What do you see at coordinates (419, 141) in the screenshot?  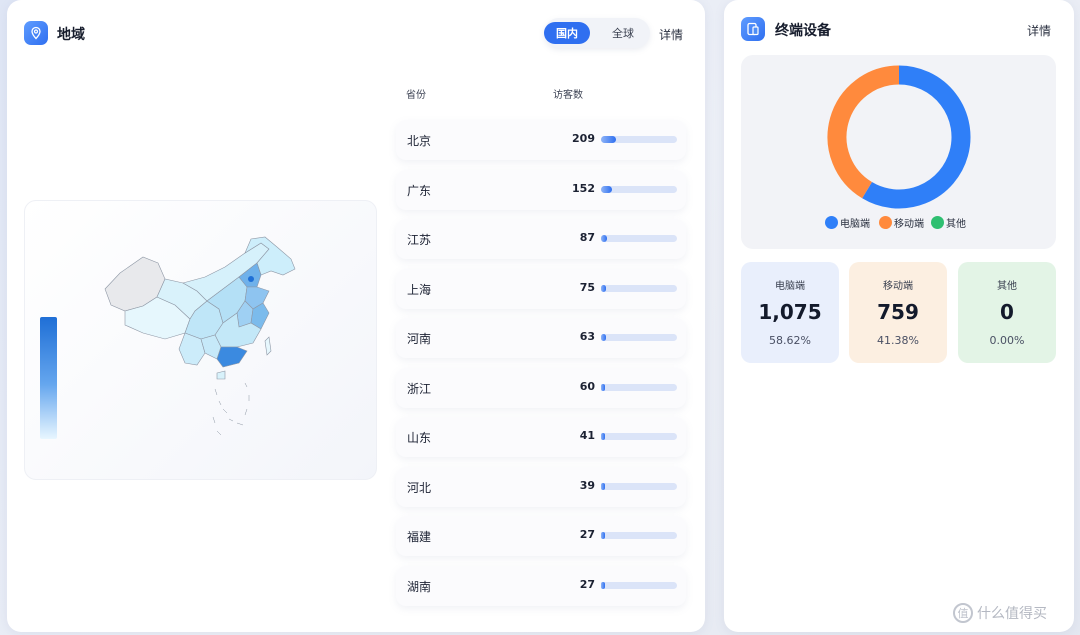 I see `province-name: 北京` at bounding box center [419, 141].